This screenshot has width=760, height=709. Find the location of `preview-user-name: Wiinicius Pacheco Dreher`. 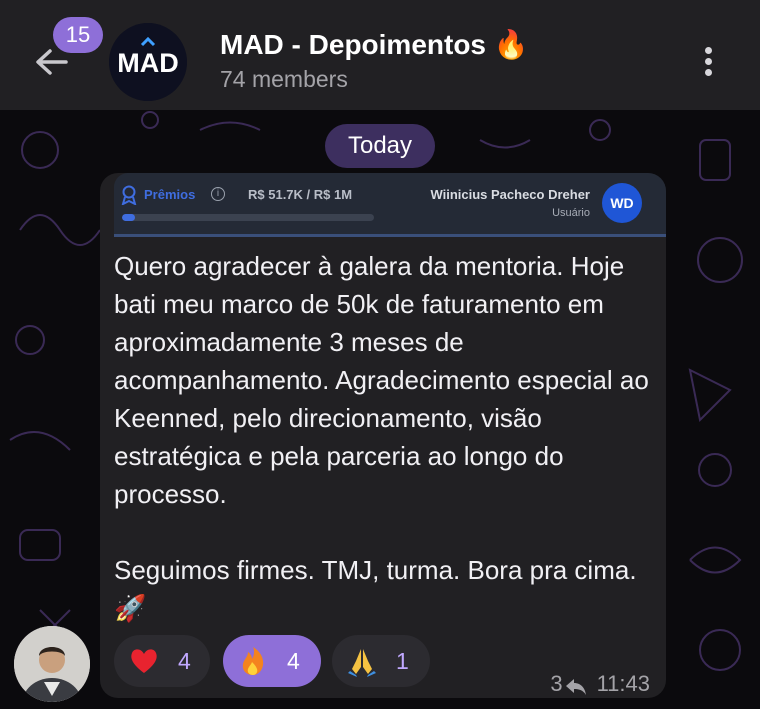

preview-user-name: Wiinicius Pacheco Dreher is located at coordinates (510, 194).